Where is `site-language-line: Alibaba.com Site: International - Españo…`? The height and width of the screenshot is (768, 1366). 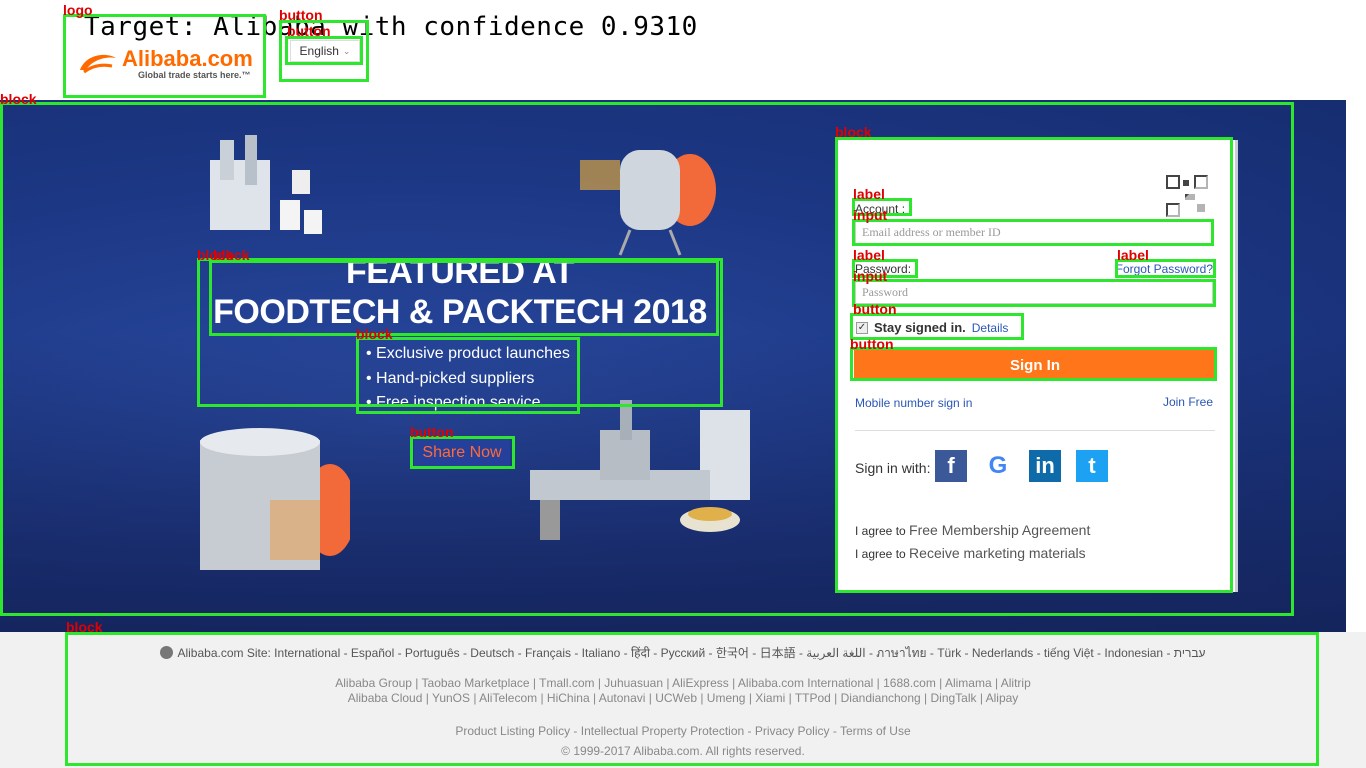
site-language-line: Alibaba.com Site: International - Españo… is located at coordinates (683, 653).